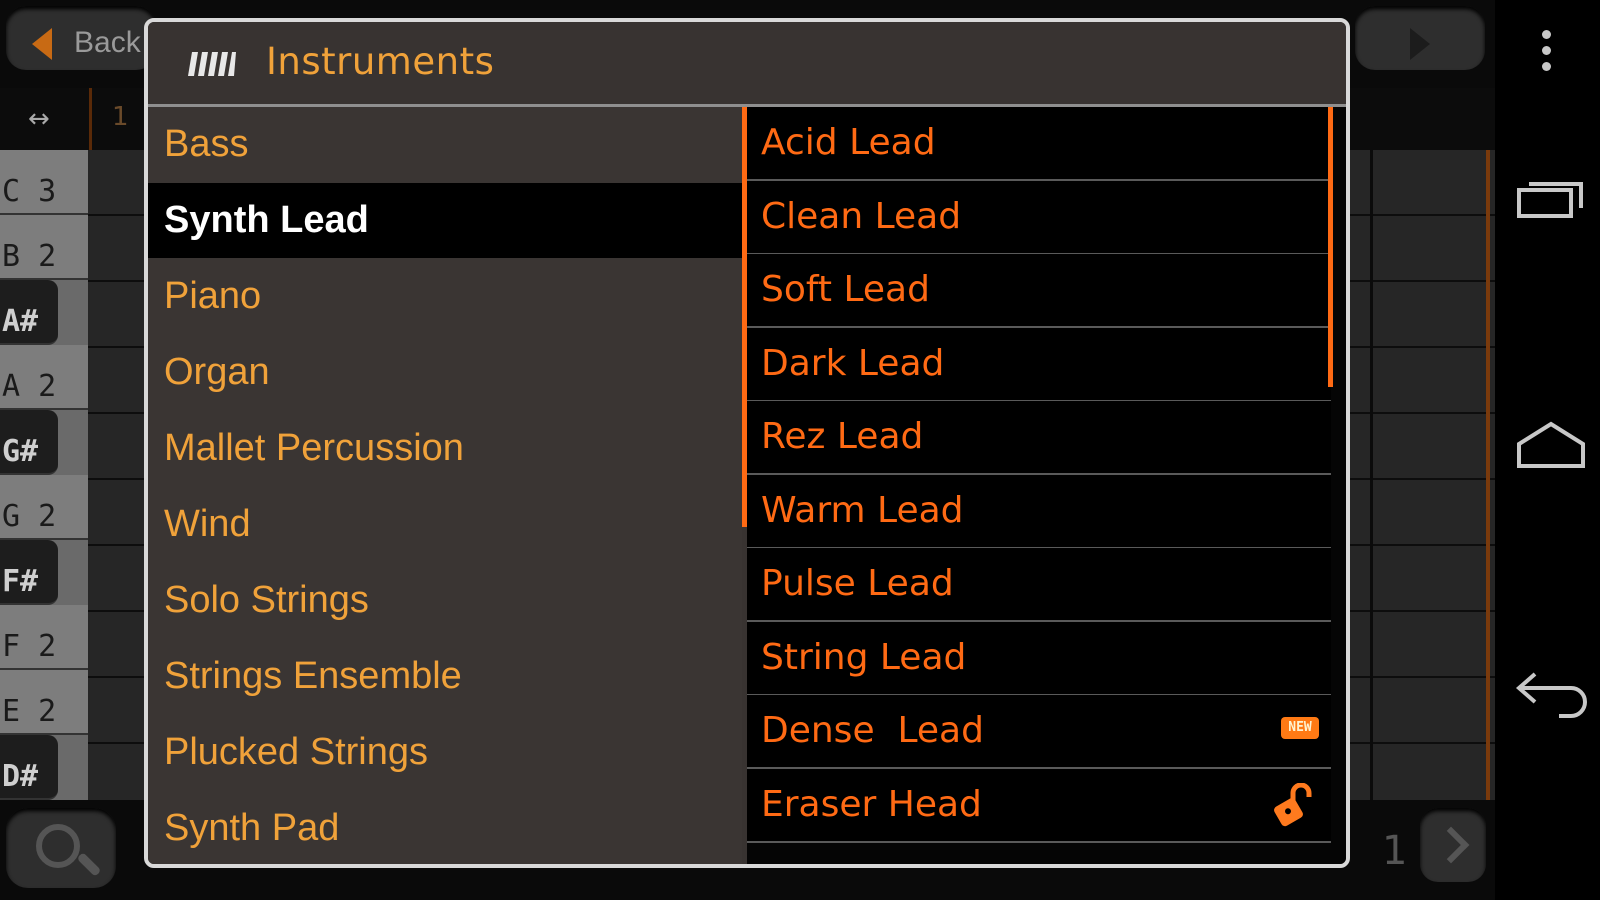  Describe the element at coordinates (871, 804) in the screenshot. I see `preset-label: Eraser Head` at that location.